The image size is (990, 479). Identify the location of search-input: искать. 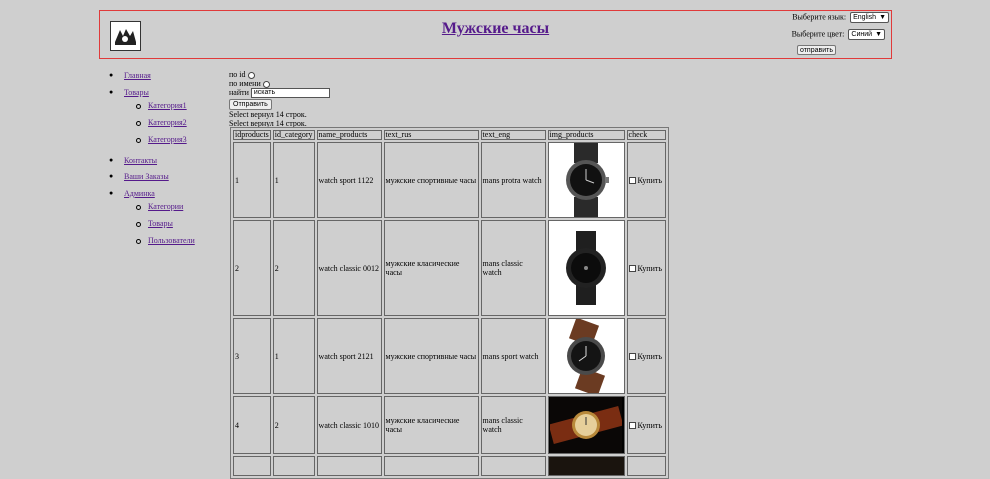
(290, 93).